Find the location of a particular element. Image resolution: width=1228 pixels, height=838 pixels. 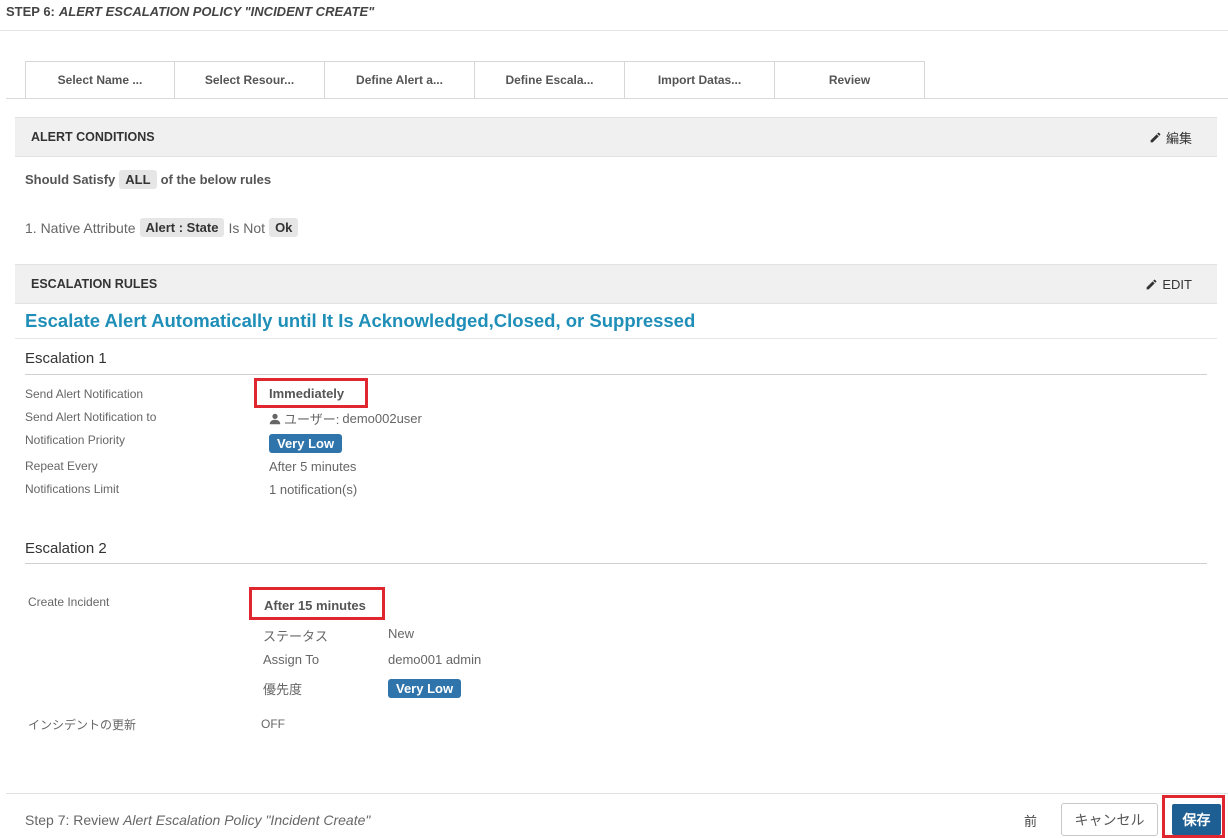

satisfy-statement: Should Satisfy ALL of the below rules is located at coordinates (148, 179).